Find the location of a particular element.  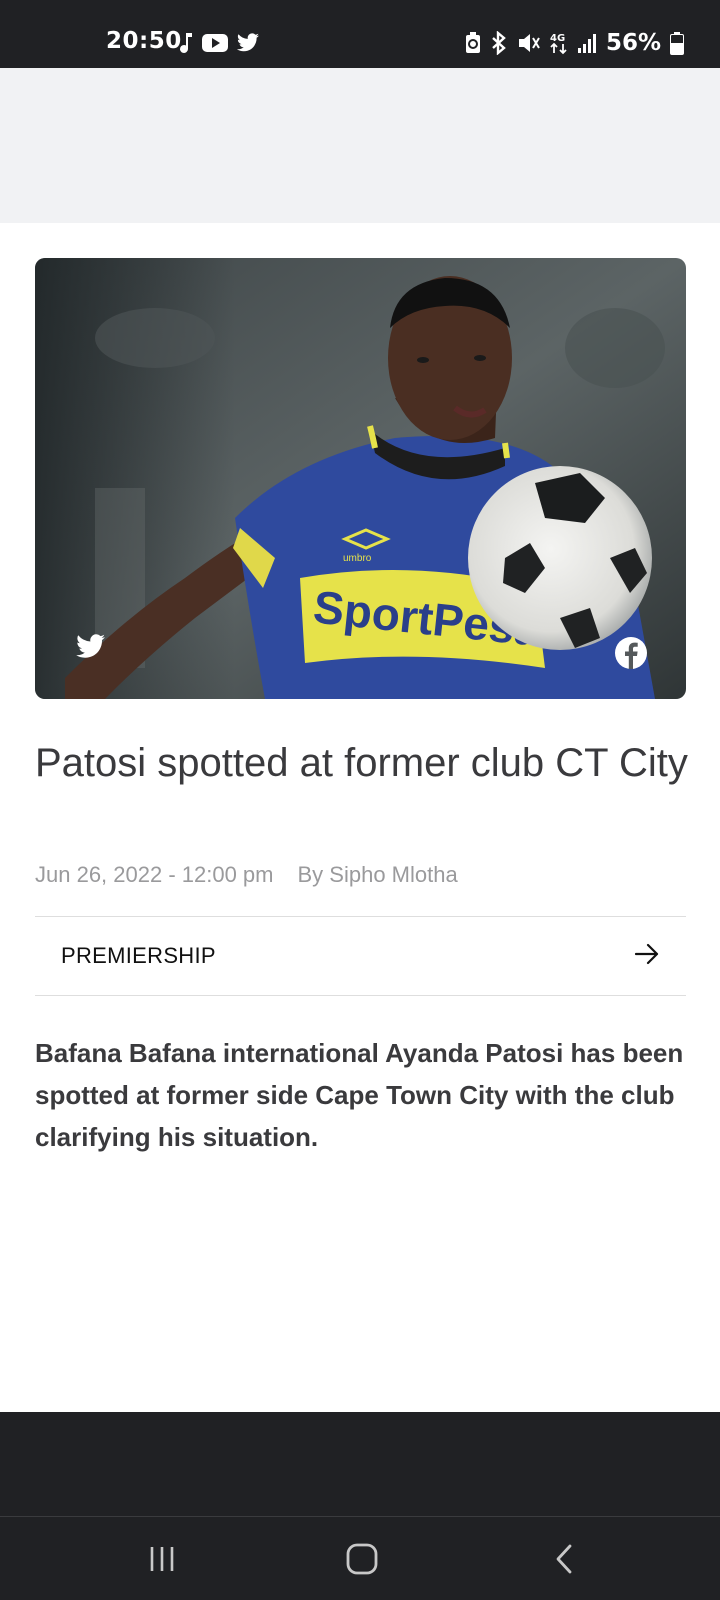

notification-icons is located at coordinates (219, 43).